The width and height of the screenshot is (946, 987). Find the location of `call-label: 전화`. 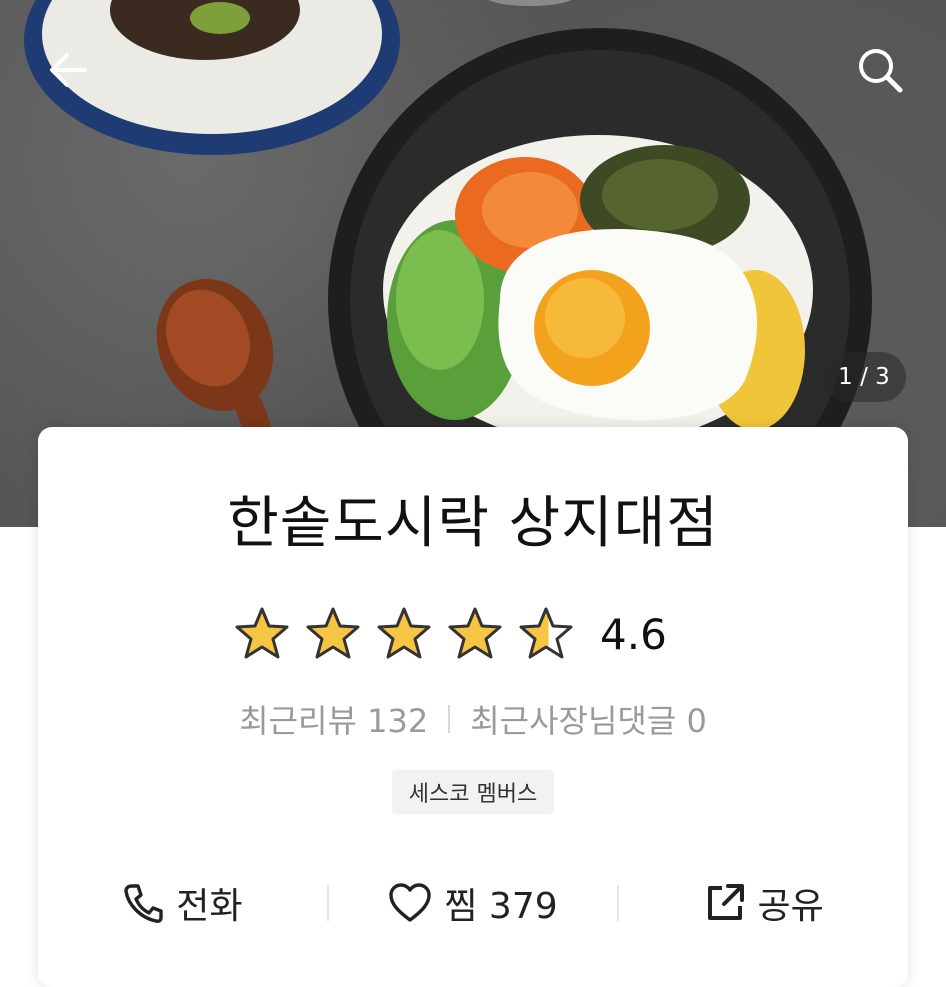

call-label: 전화 is located at coordinates (209, 906).